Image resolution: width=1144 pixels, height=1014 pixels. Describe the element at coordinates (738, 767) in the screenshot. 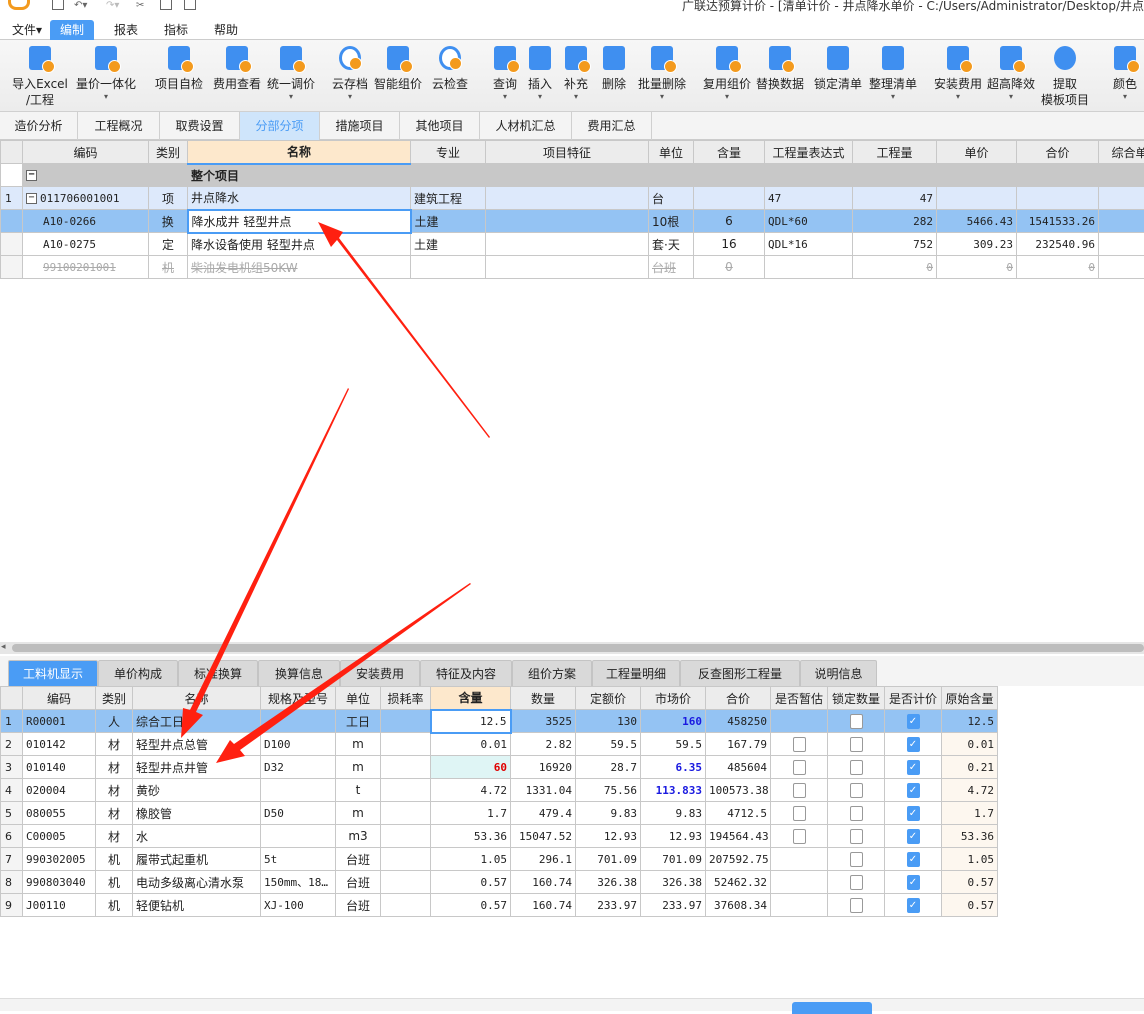

I see `cell-total: 485604` at that location.